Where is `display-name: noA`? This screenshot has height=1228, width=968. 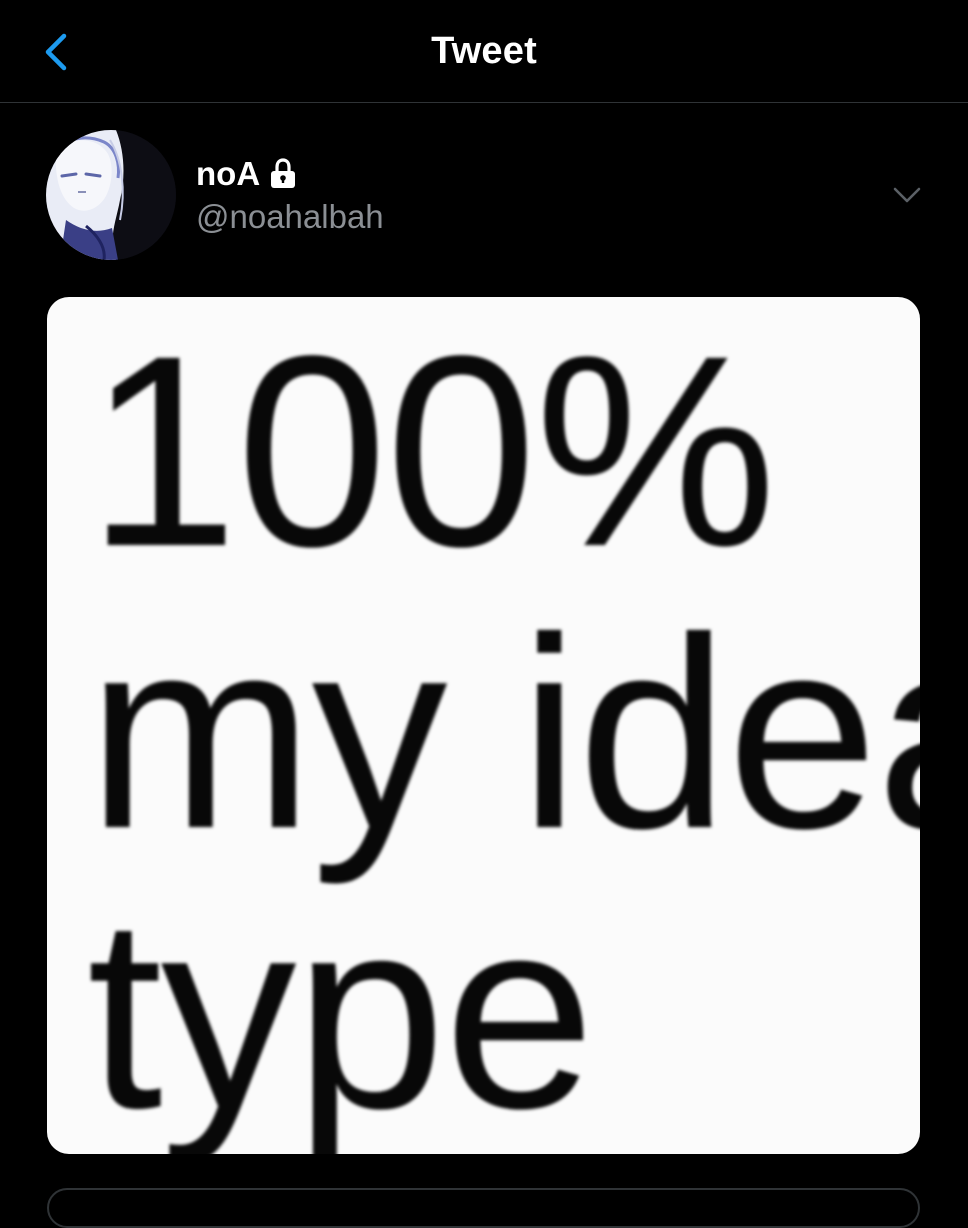 display-name: noA is located at coordinates (228, 174).